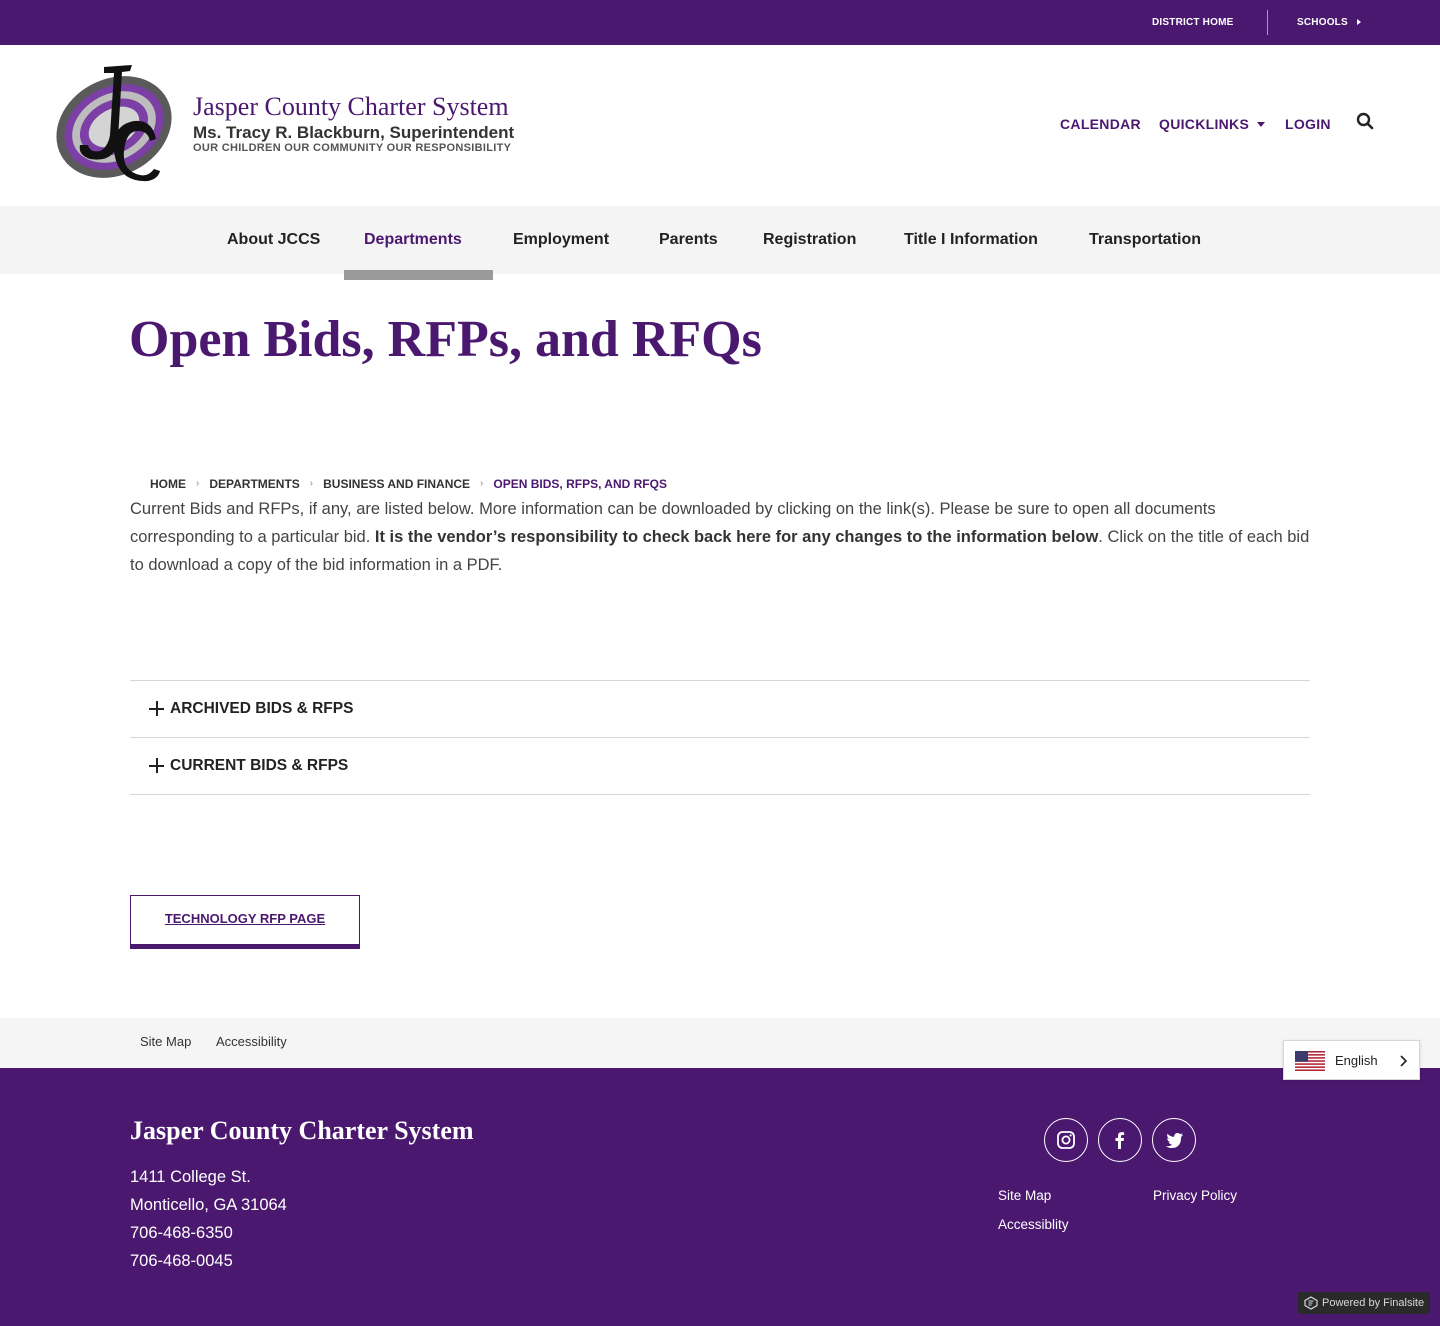 The width and height of the screenshot is (1440, 1326). What do you see at coordinates (273, 240) in the screenshot?
I see `nav-about-jccs: About JCCS` at bounding box center [273, 240].